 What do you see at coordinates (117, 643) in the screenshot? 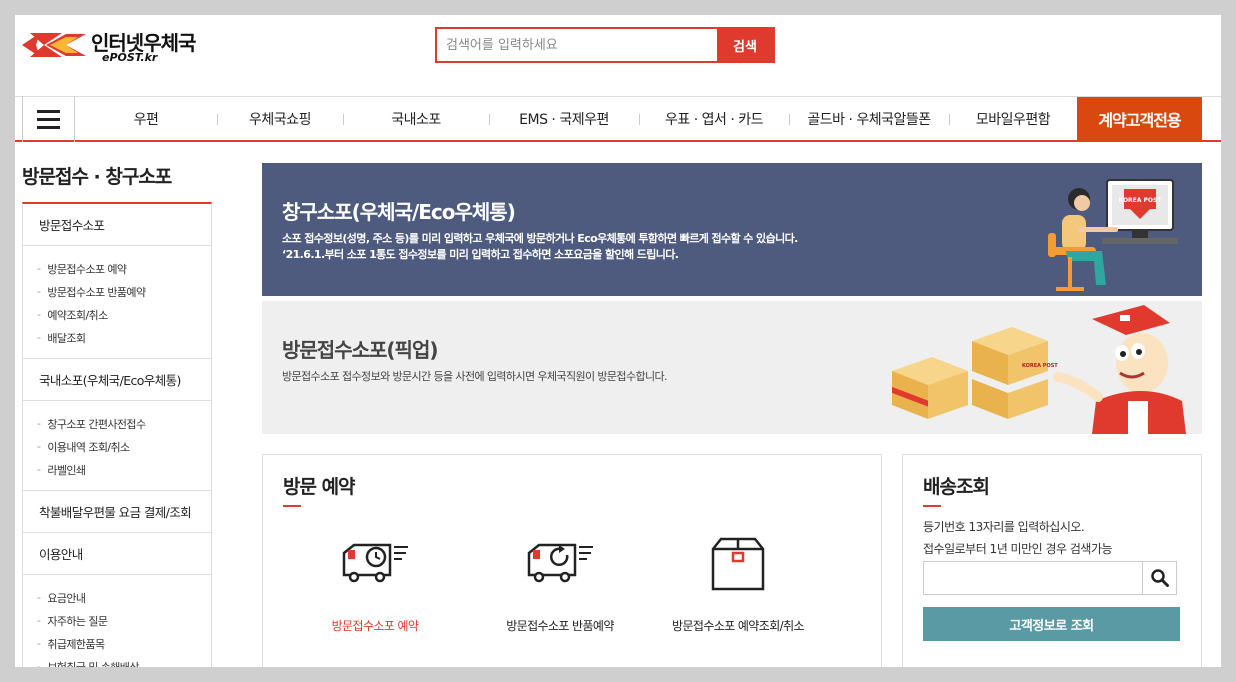
I see `sidebar-item-restricted-items: 취급제한품목` at bounding box center [117, 643].